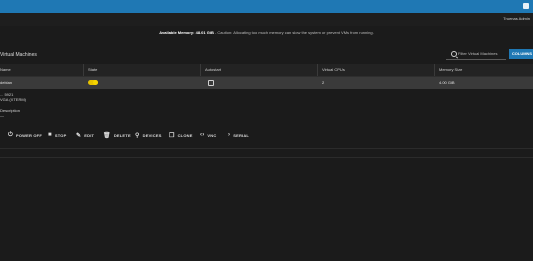  What do you see at coordinates (2, 115) in the screenshot?
I see `detail-description-value: —` at bounding box center [2, 115].